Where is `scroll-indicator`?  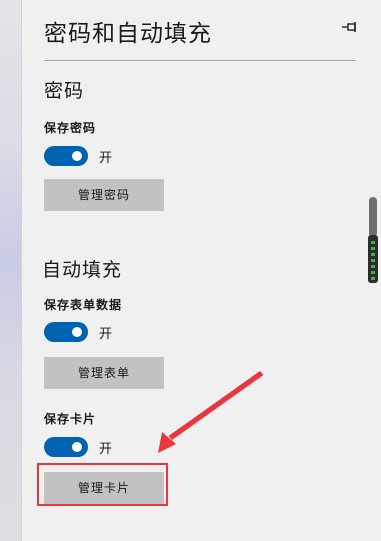
scroll-indicator is located at coordinates (373, 259).